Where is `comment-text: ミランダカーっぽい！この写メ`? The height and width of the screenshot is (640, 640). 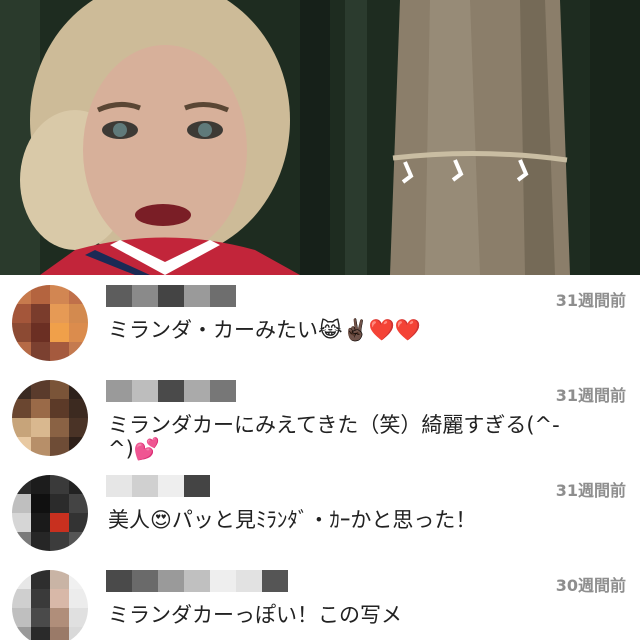 comment-text: ミランダカーっぽい！この写メ is located at coordinates (255, 615).